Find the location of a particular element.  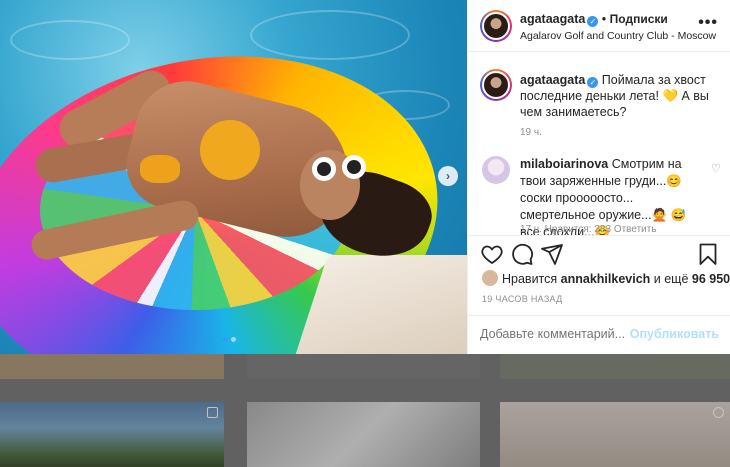

caption-time: 19 ч. is located at coordinates (531, 132).